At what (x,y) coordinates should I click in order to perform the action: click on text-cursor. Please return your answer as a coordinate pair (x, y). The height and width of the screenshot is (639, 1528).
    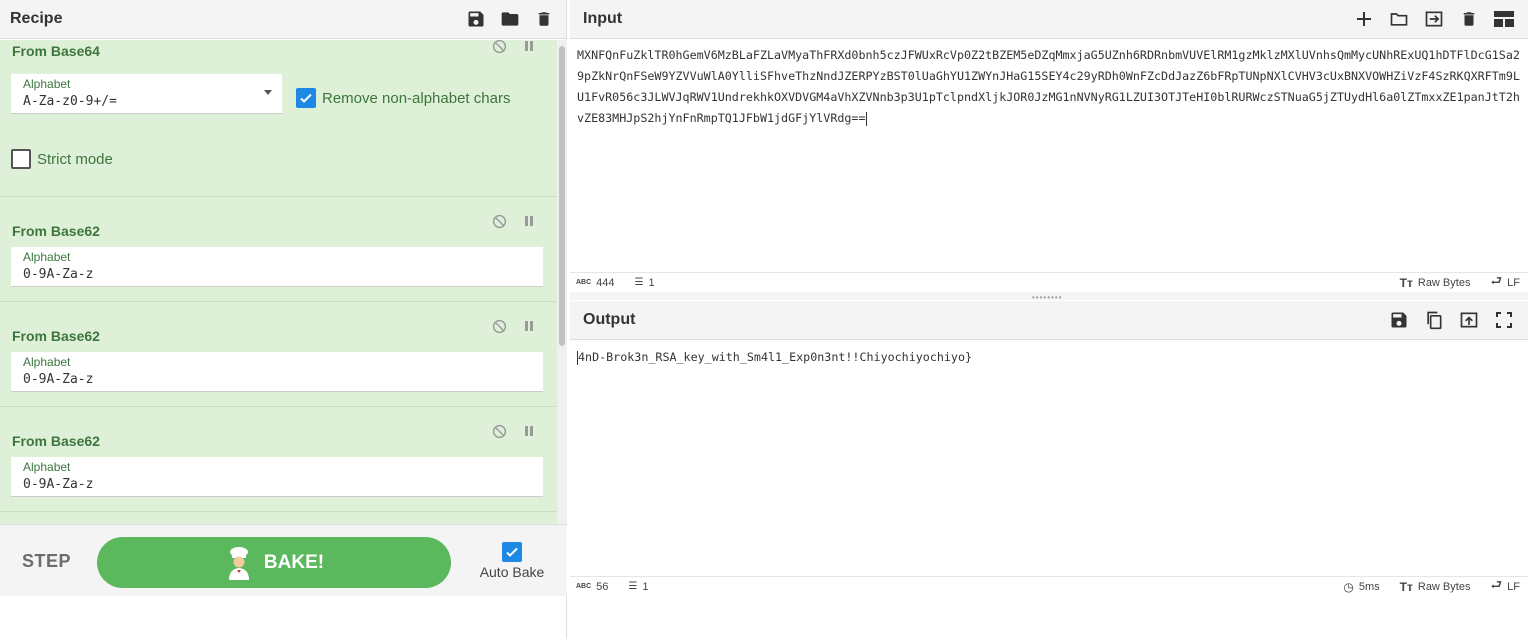
    Looking at the image, I should click on (866, 118).